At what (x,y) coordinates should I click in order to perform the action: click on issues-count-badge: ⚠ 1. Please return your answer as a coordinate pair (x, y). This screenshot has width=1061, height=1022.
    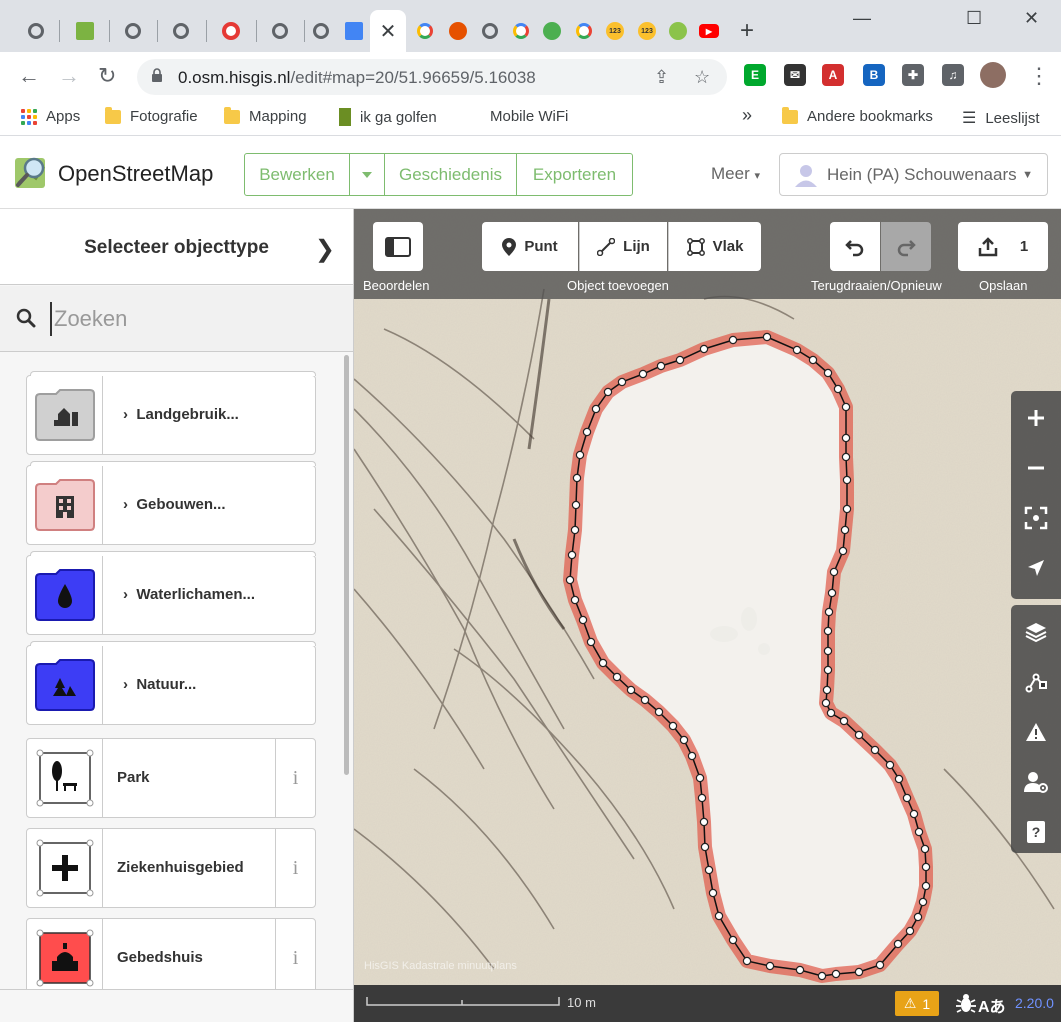
    Looking at the image, I should click on (917, 1003).